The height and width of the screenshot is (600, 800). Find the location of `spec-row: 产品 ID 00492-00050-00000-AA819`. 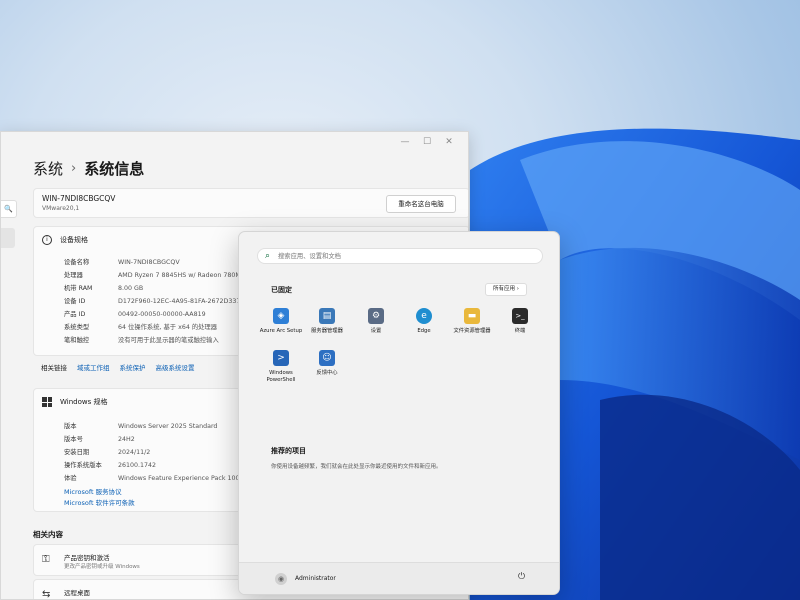

spec-row: 产品 ID 00492-00050-00000-AA819 is located at coordinates (135, 313).